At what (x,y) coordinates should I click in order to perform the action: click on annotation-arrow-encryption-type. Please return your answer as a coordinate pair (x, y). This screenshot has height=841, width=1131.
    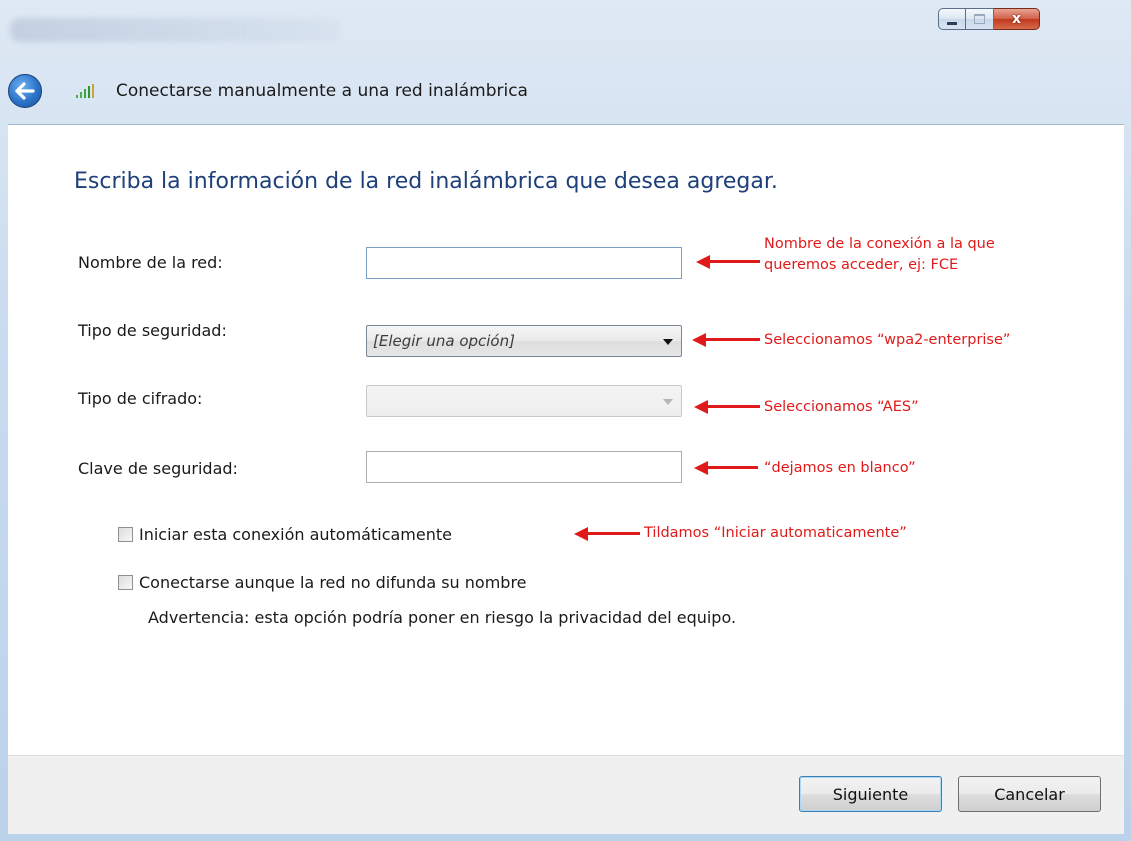
    Looking at the image, I should click on (727, 407).